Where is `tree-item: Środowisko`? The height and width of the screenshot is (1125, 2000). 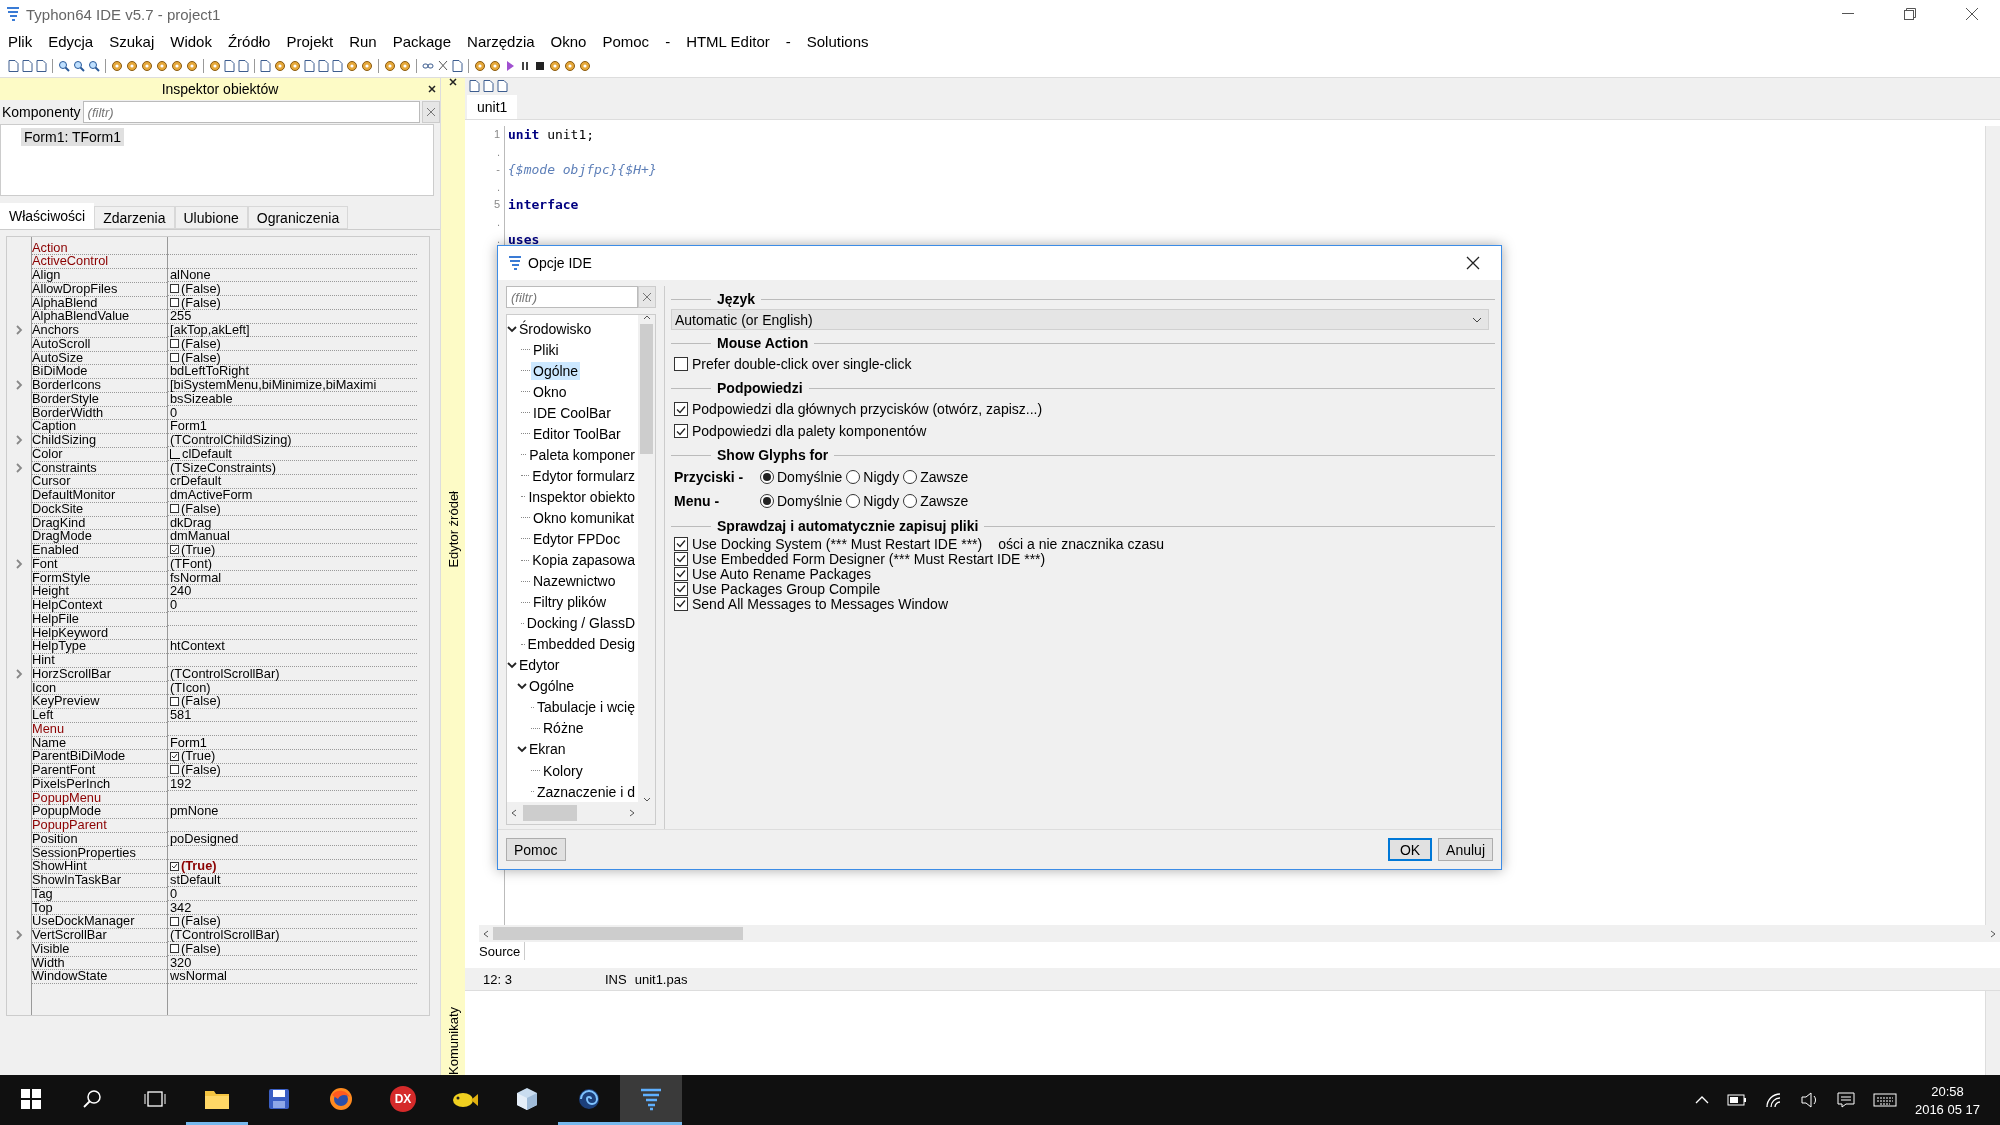
tree-item: Środowisko is located at coordinates (555, 328).